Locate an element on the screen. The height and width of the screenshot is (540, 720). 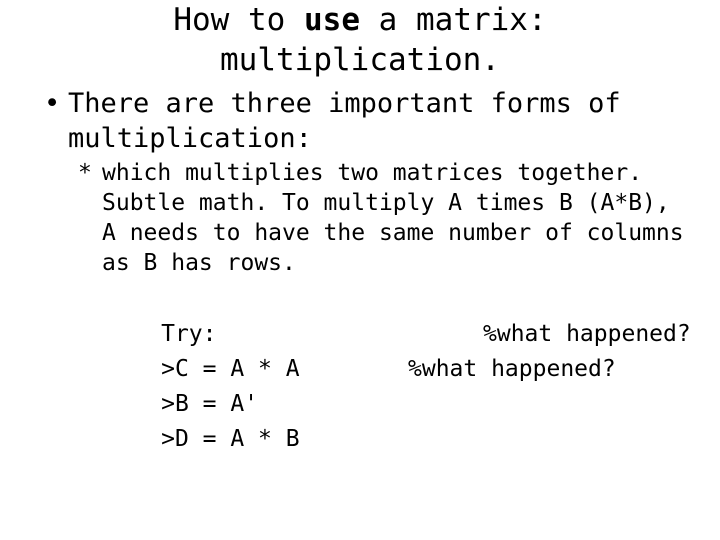
code-line-3: >D = A * B is located at coordinates (399, 419).